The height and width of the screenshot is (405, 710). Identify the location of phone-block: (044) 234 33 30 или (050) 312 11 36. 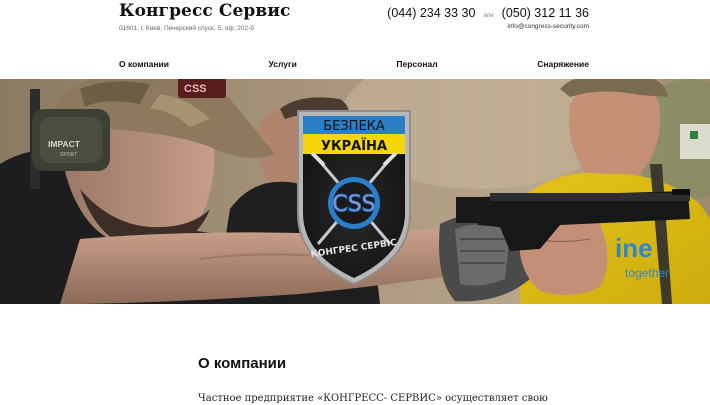
(488, 13).